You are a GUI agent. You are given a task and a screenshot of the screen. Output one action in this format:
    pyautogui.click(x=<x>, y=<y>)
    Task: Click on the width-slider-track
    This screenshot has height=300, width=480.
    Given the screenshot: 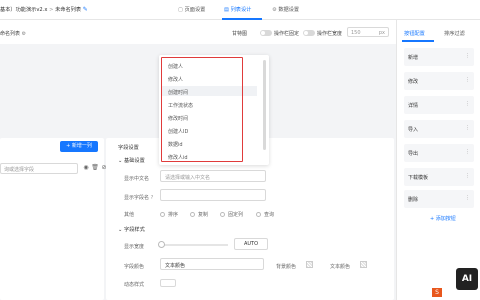 What is the action you would take?
    pyautogui.click(x=194, y=245)
    